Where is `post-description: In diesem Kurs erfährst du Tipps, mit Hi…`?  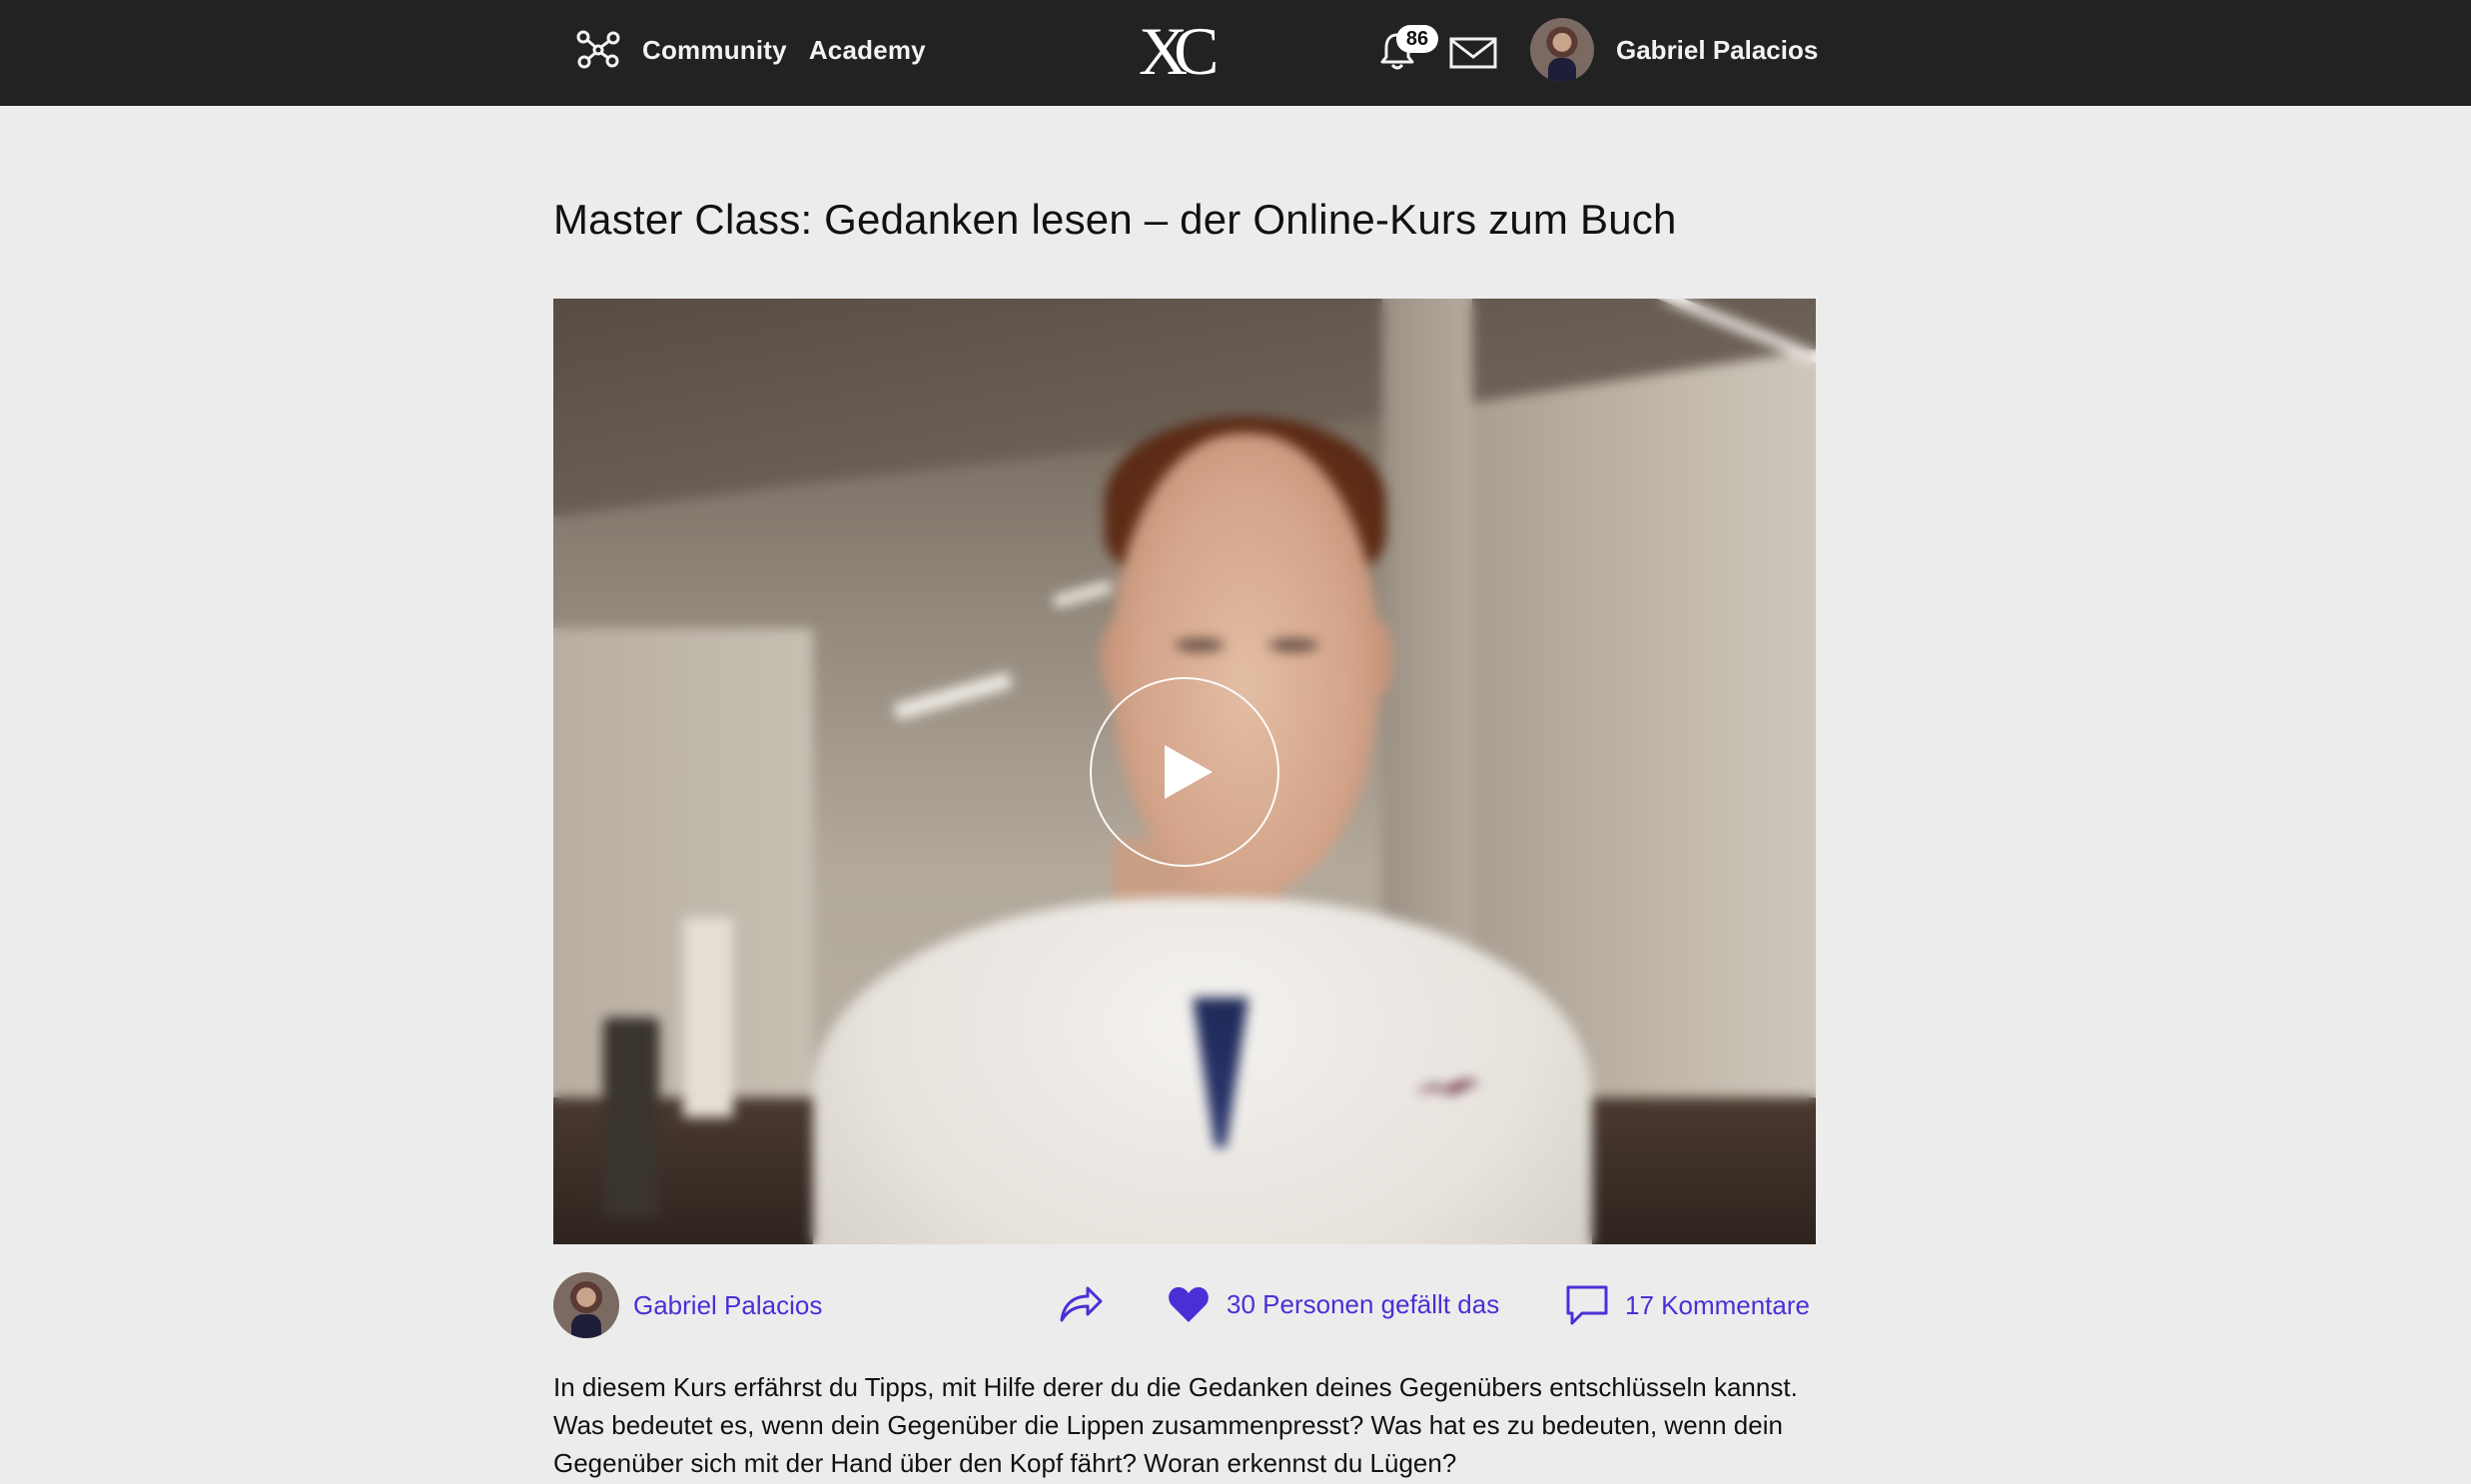
post-description: In diesem Kurs erfährst du Tipps, mit Hi… is located at coordinates (1176, 1425).